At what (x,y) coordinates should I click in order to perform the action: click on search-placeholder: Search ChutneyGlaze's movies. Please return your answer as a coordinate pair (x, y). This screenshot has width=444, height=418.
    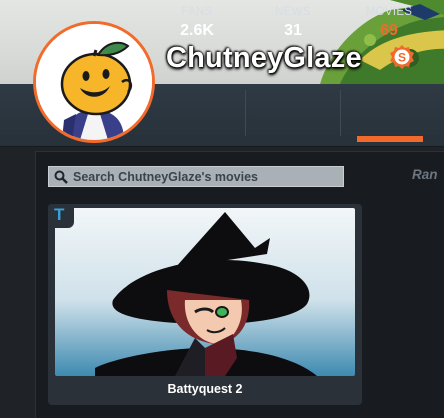
    Looking at the image, I should click on (165, 177).